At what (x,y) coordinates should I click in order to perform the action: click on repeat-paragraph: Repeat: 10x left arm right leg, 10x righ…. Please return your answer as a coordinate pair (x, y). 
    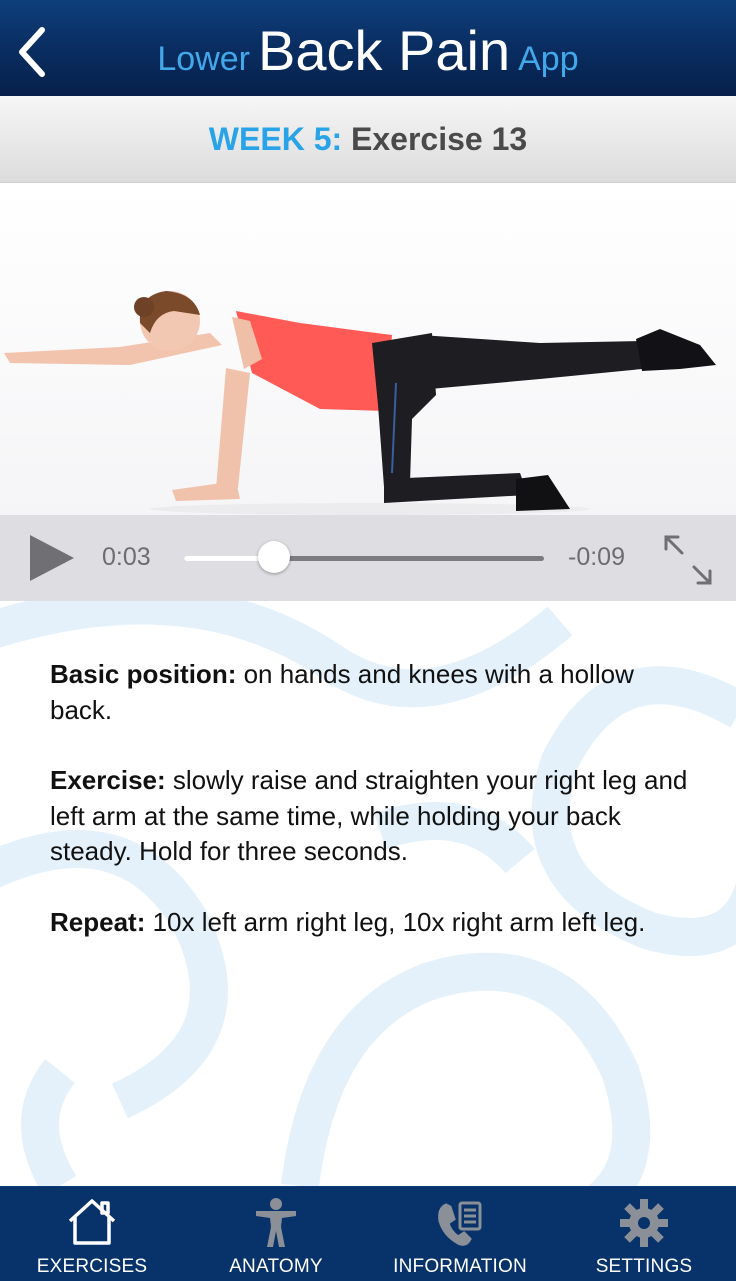
    Looking at the image, I should click on (375, 923).